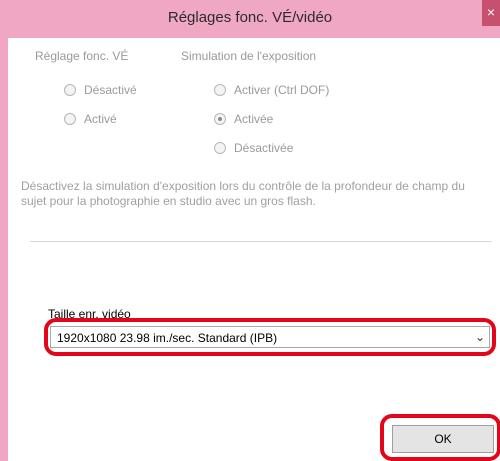 The height and width of the screenshot is (461, 500). Describe the element at coordinates (440, 437) in the screenshot. I see `annotation-highlight-ok` at that location.